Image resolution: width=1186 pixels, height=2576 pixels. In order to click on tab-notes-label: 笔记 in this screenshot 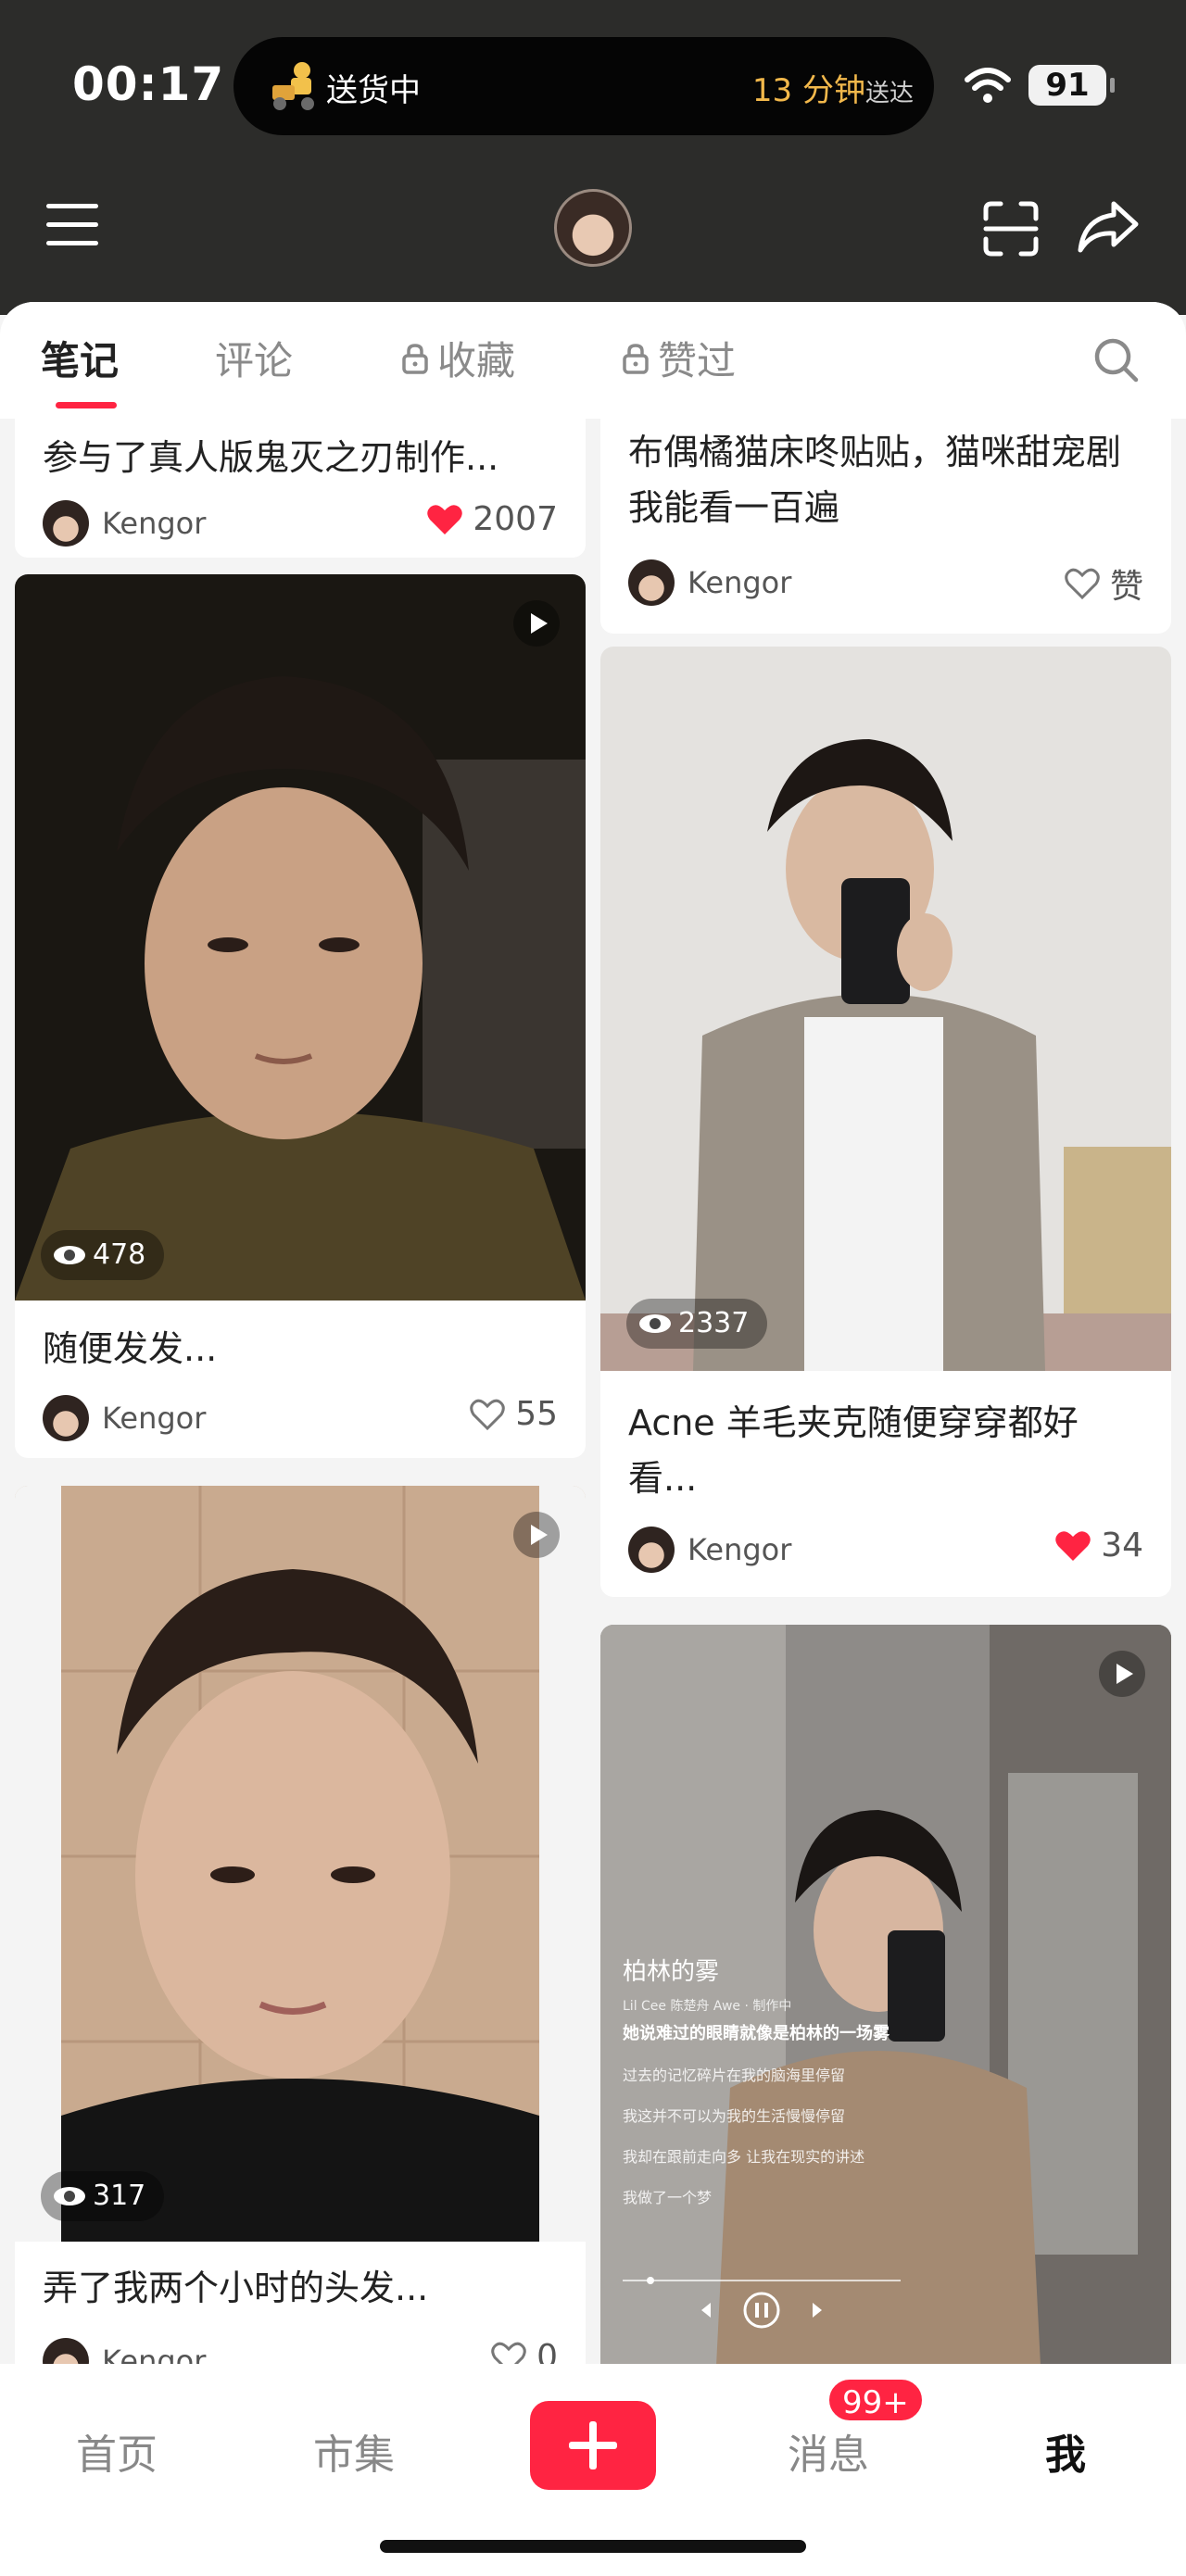, I will do `click(80, 360)`.